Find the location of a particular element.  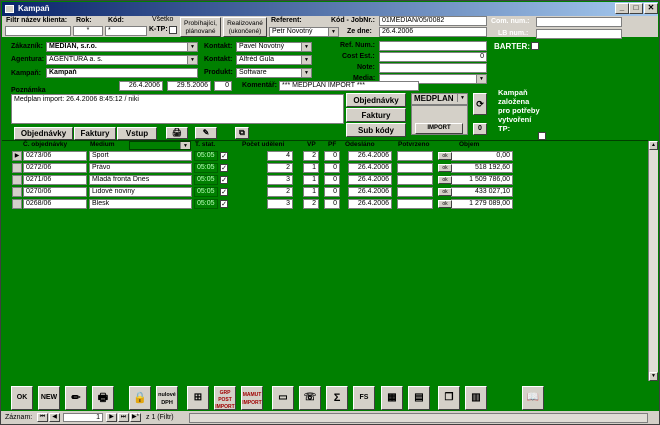

lock-icon: 🔒 is located at coordinates (140, 398).